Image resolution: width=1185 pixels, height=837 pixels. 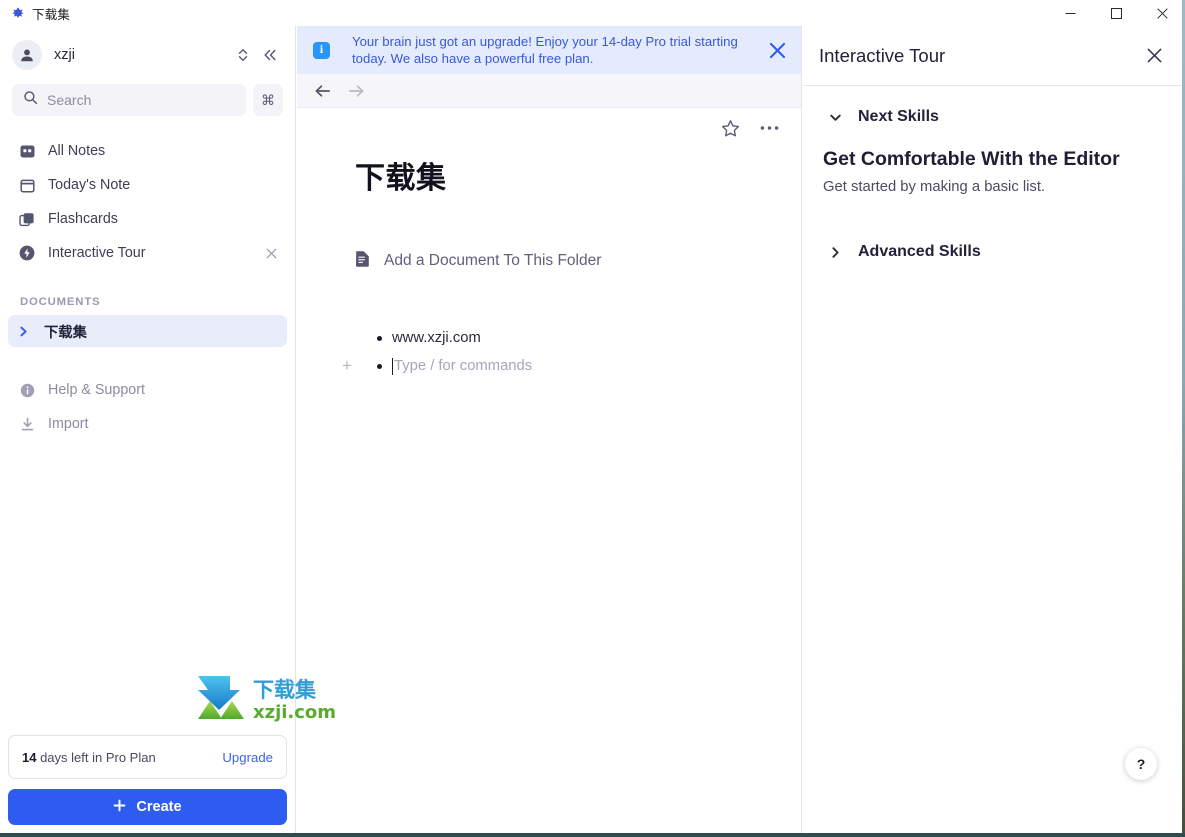 I want to click on sidebar-item-label: Today's Note, so click(x=89, y=185).